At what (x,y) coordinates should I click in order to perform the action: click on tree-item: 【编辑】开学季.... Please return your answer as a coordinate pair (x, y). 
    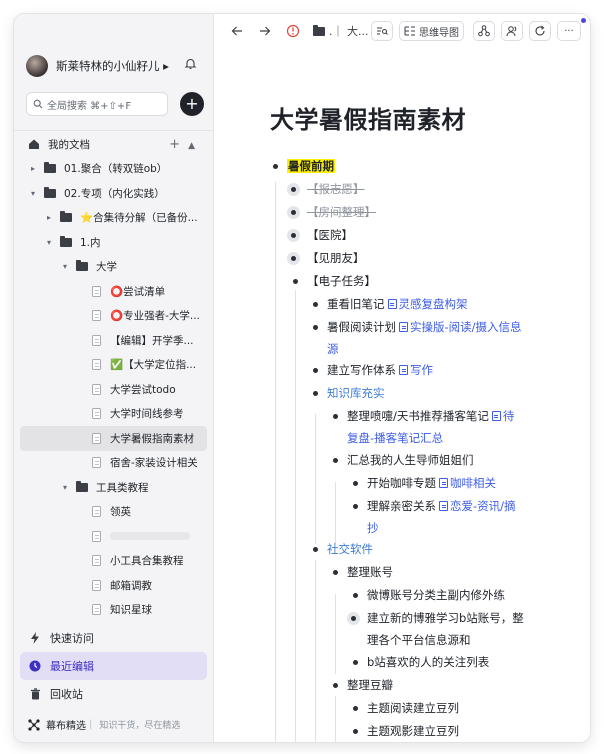
    Looking at the image, I should click on (113, 340).